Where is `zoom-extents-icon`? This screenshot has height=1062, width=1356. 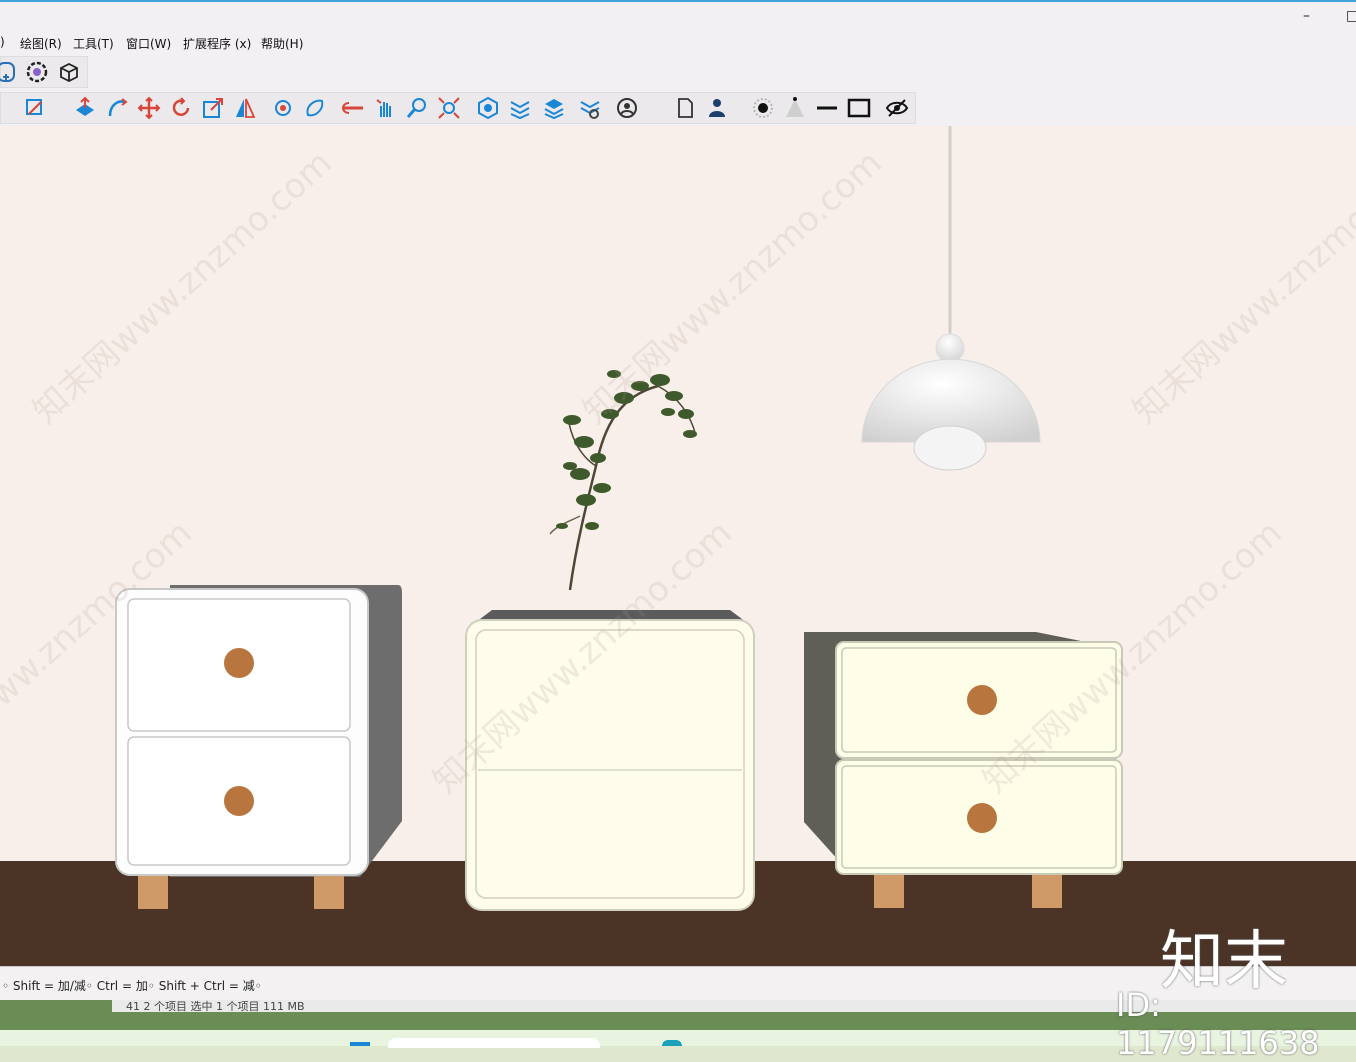 zoom-extents-icon is located at coordinates (449, 108).